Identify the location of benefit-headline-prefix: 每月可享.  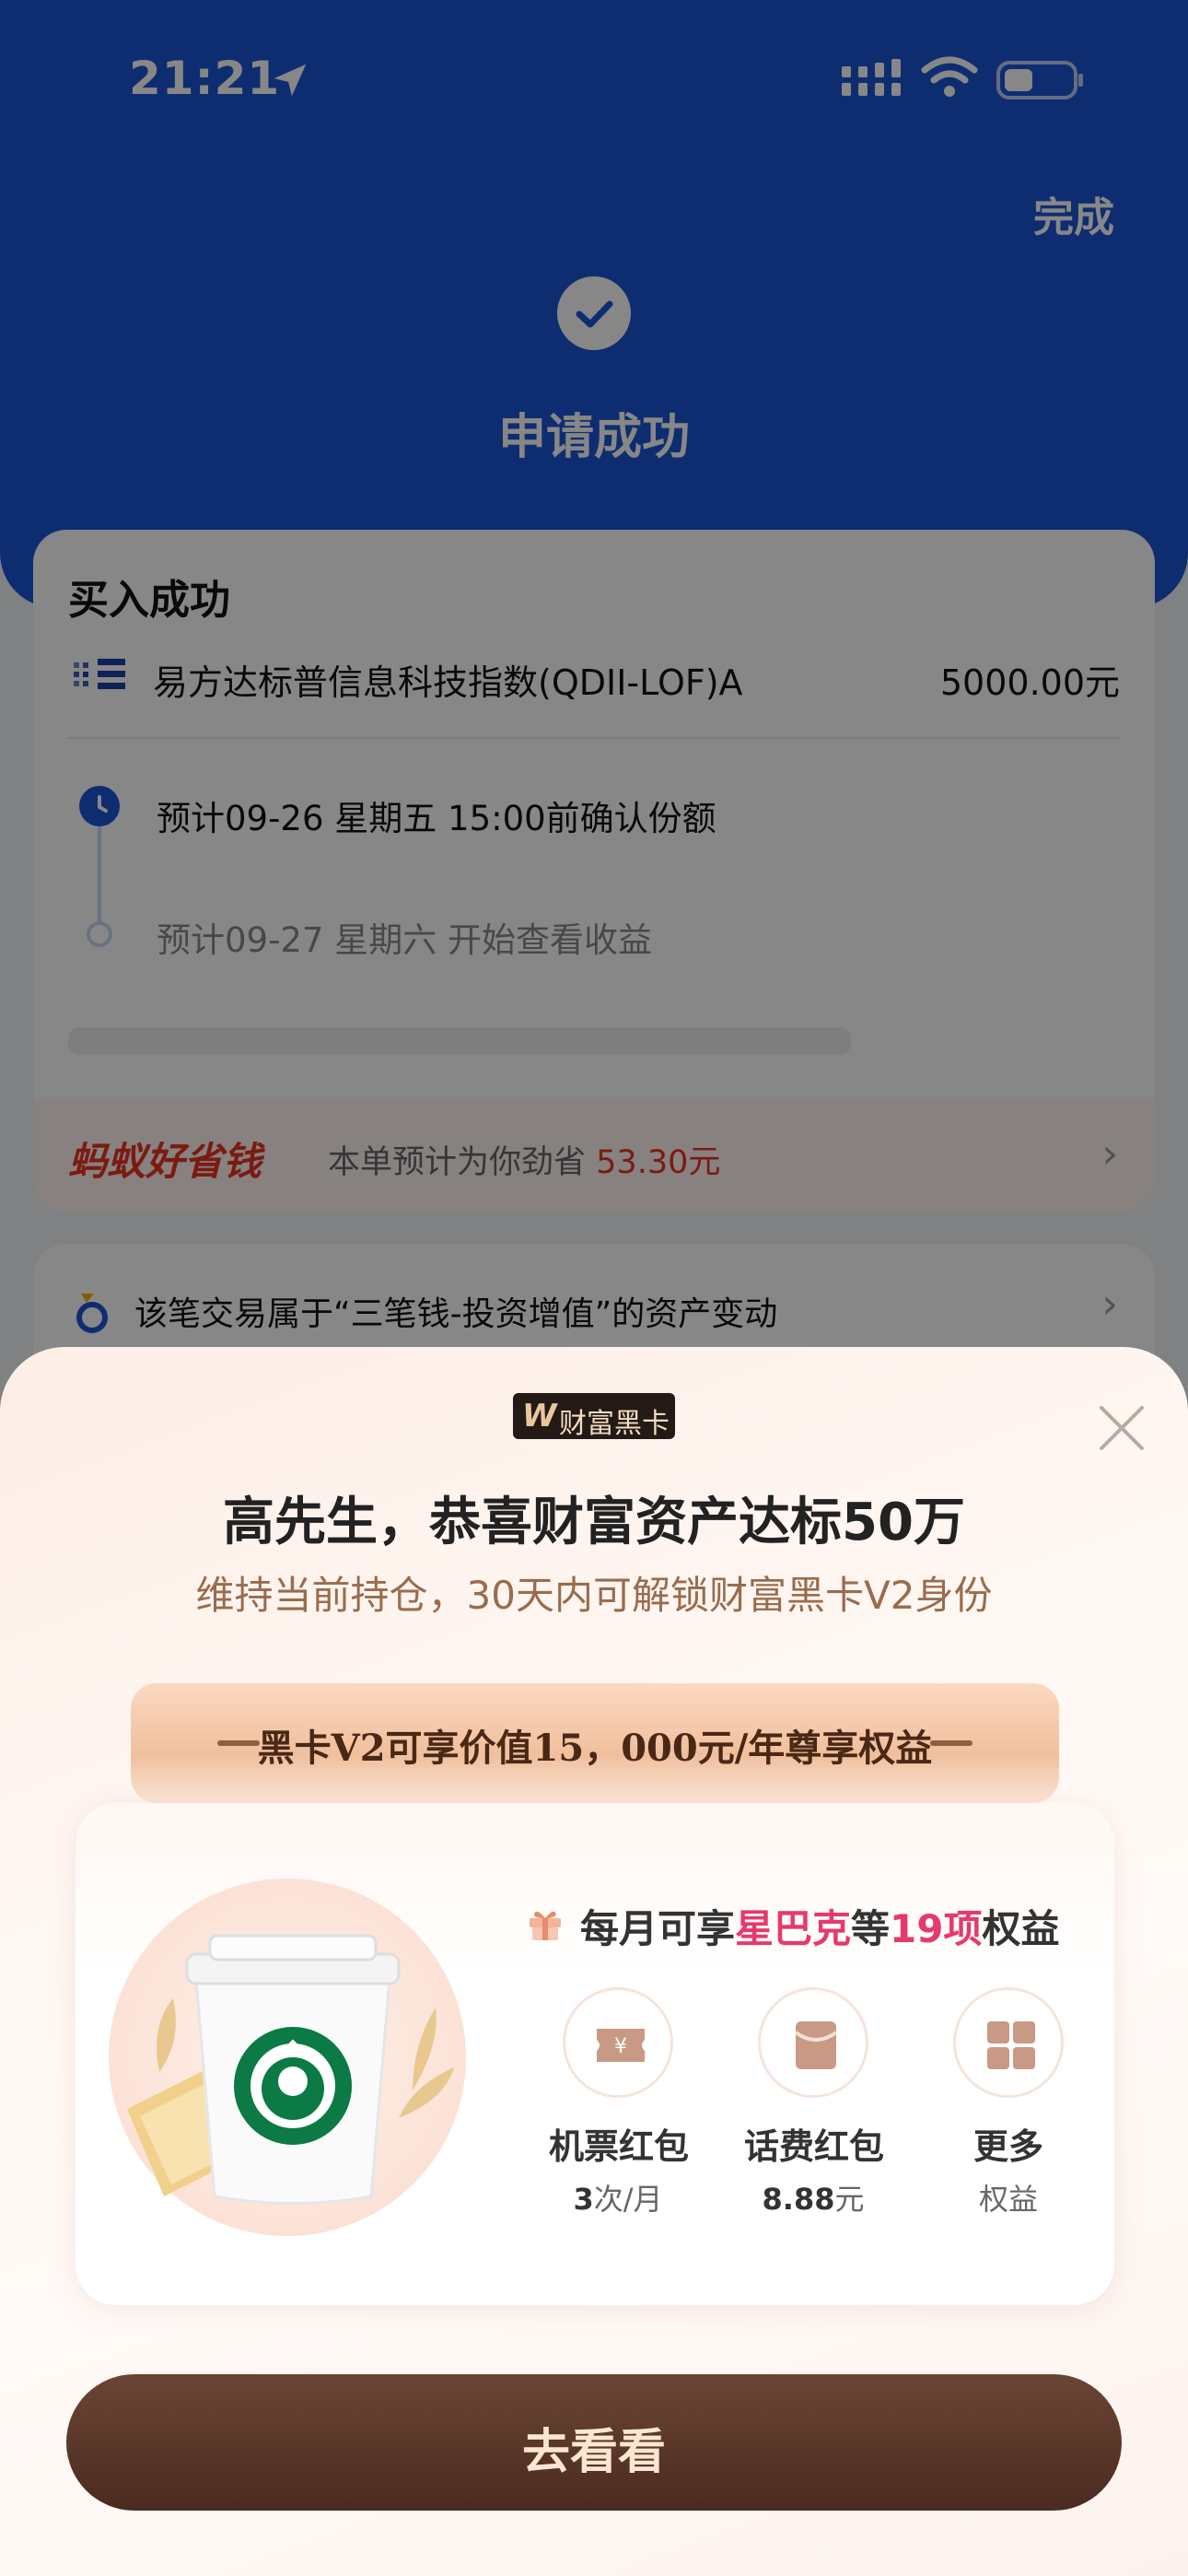
(658, 1928).